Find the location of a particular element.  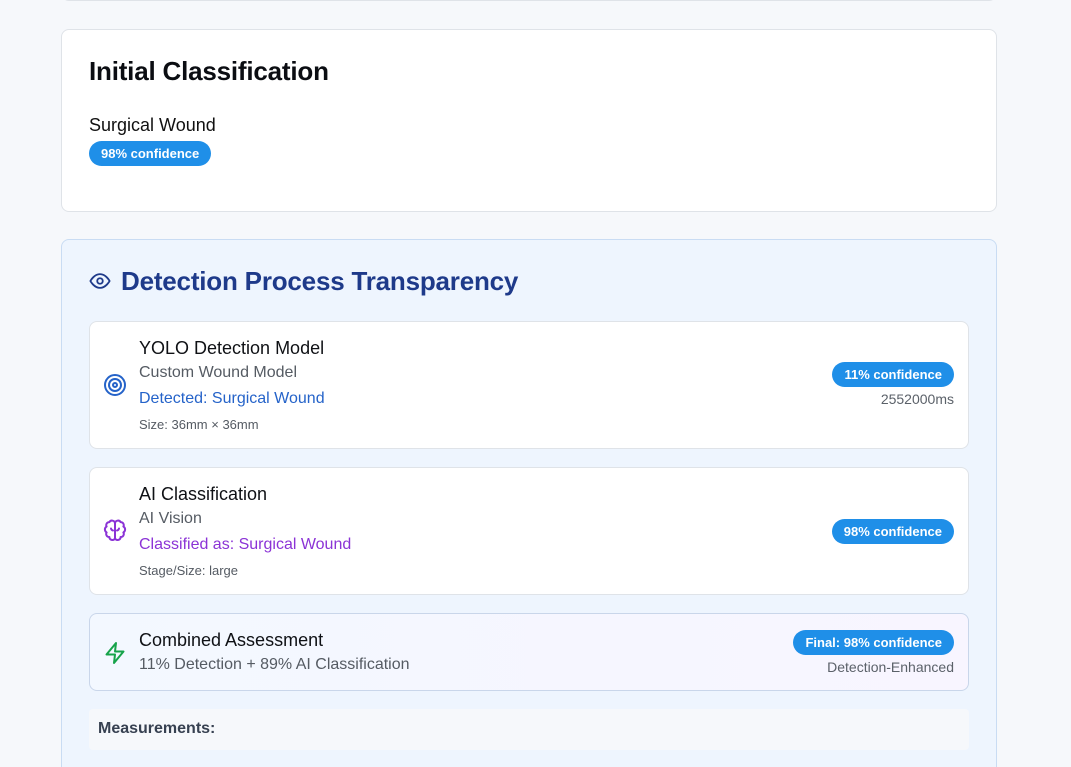

transparency-title: Detection Process Transparency is located at coordinates (320, 280).